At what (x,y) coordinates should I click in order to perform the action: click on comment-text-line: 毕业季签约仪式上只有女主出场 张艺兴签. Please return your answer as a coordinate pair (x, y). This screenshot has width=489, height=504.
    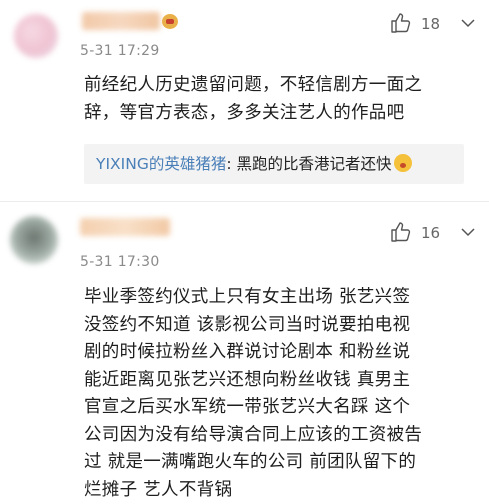
    Looking at the image, I should click on (247, 297).